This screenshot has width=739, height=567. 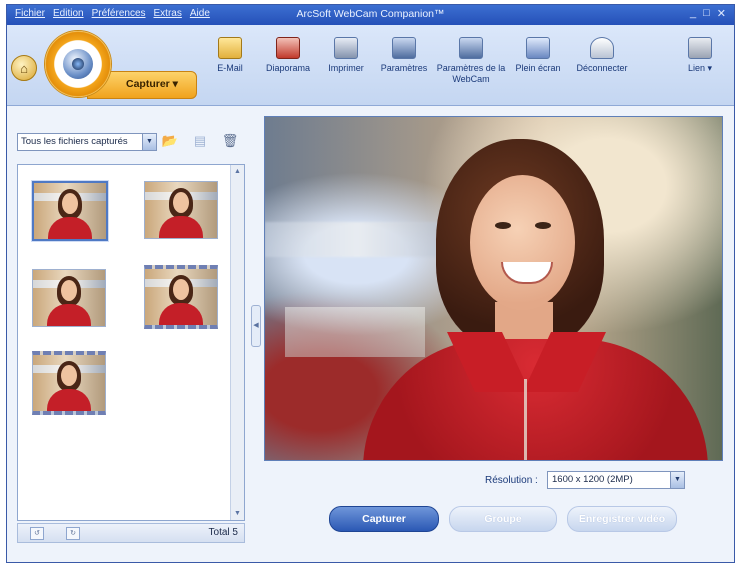 What do you see at coordinates (700, 68) in the screenshot?
I see `link-label: Lien ▾` at bounding box center [700, 68].